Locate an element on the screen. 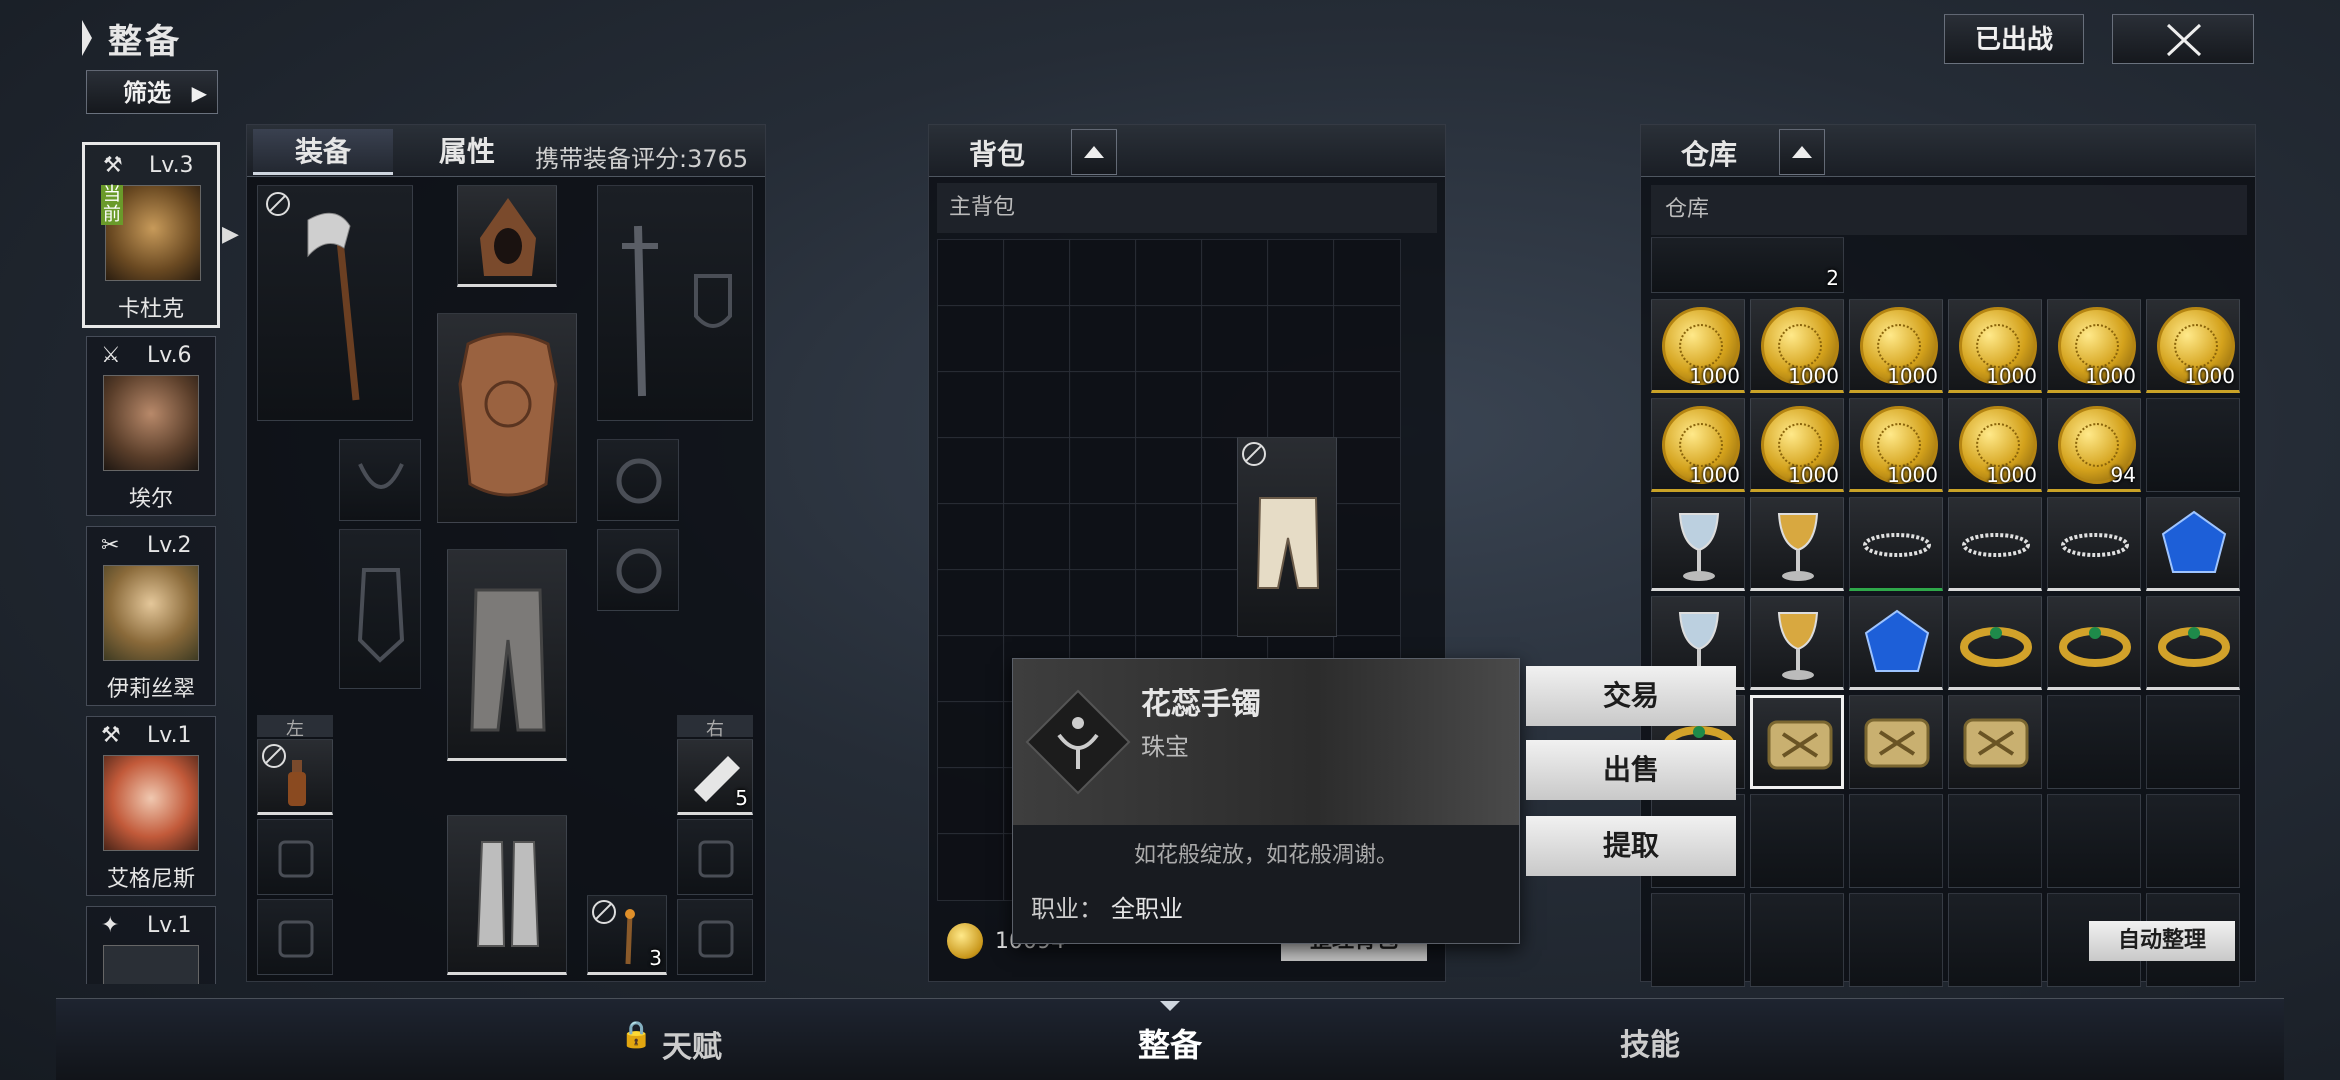  trade-button: 交易 is located at coordinates (1631, 696).